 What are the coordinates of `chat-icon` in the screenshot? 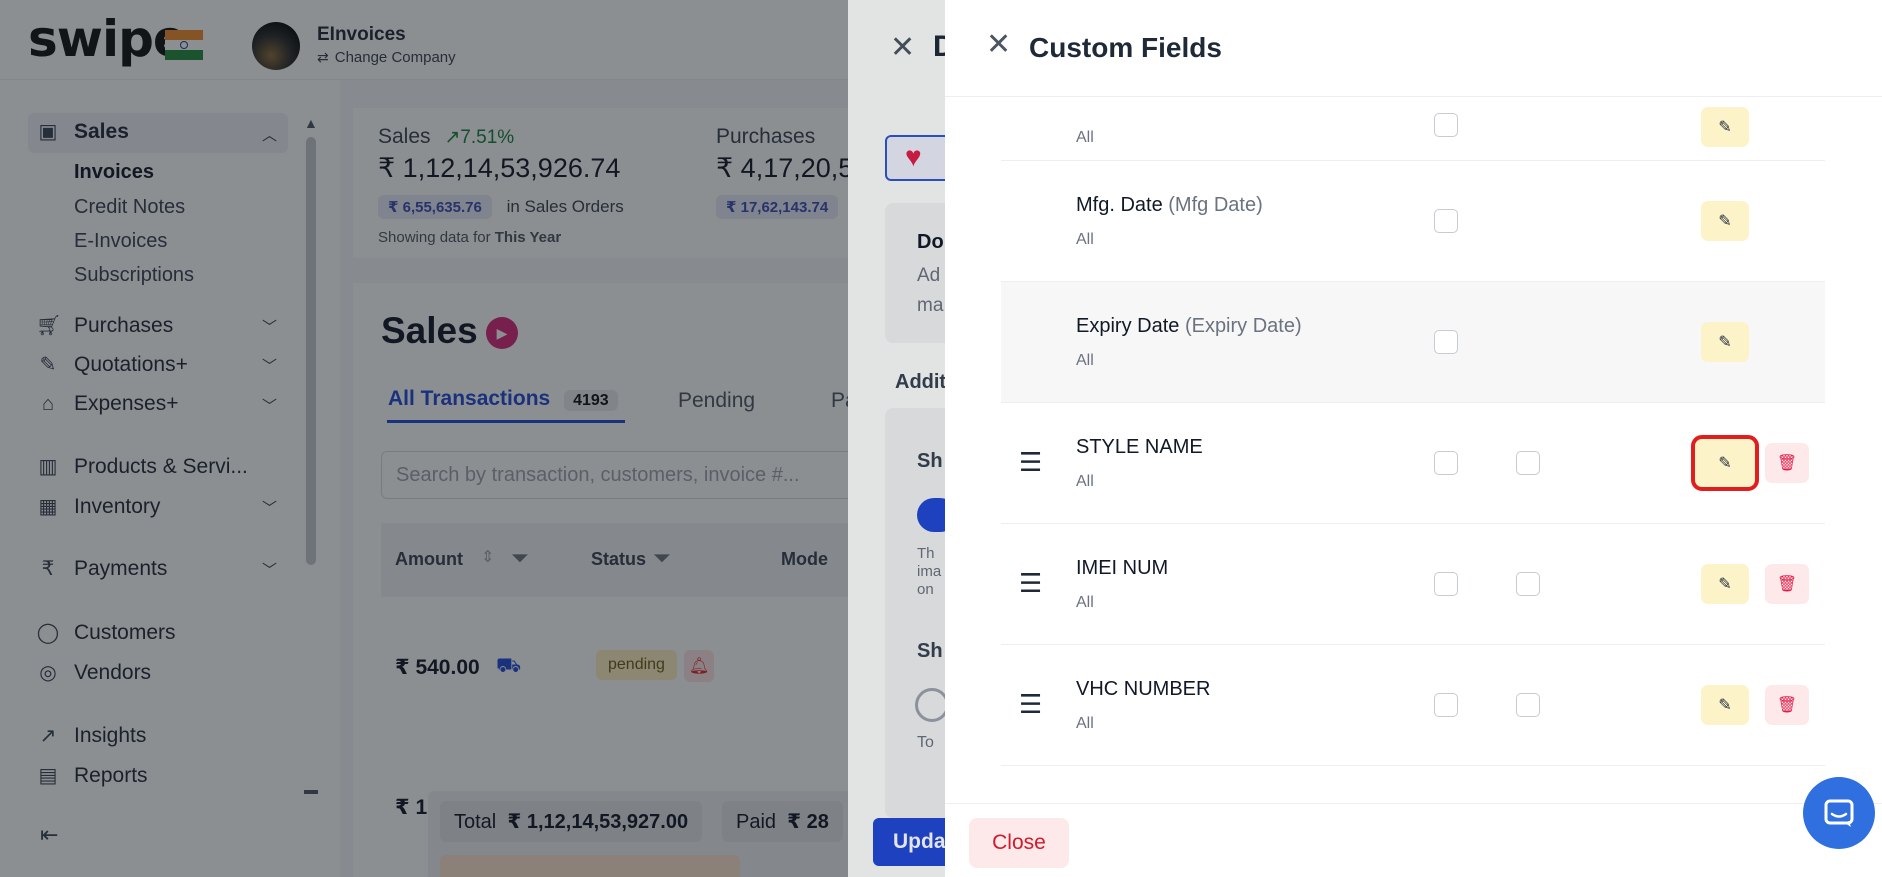 It's located at (1839, 813).